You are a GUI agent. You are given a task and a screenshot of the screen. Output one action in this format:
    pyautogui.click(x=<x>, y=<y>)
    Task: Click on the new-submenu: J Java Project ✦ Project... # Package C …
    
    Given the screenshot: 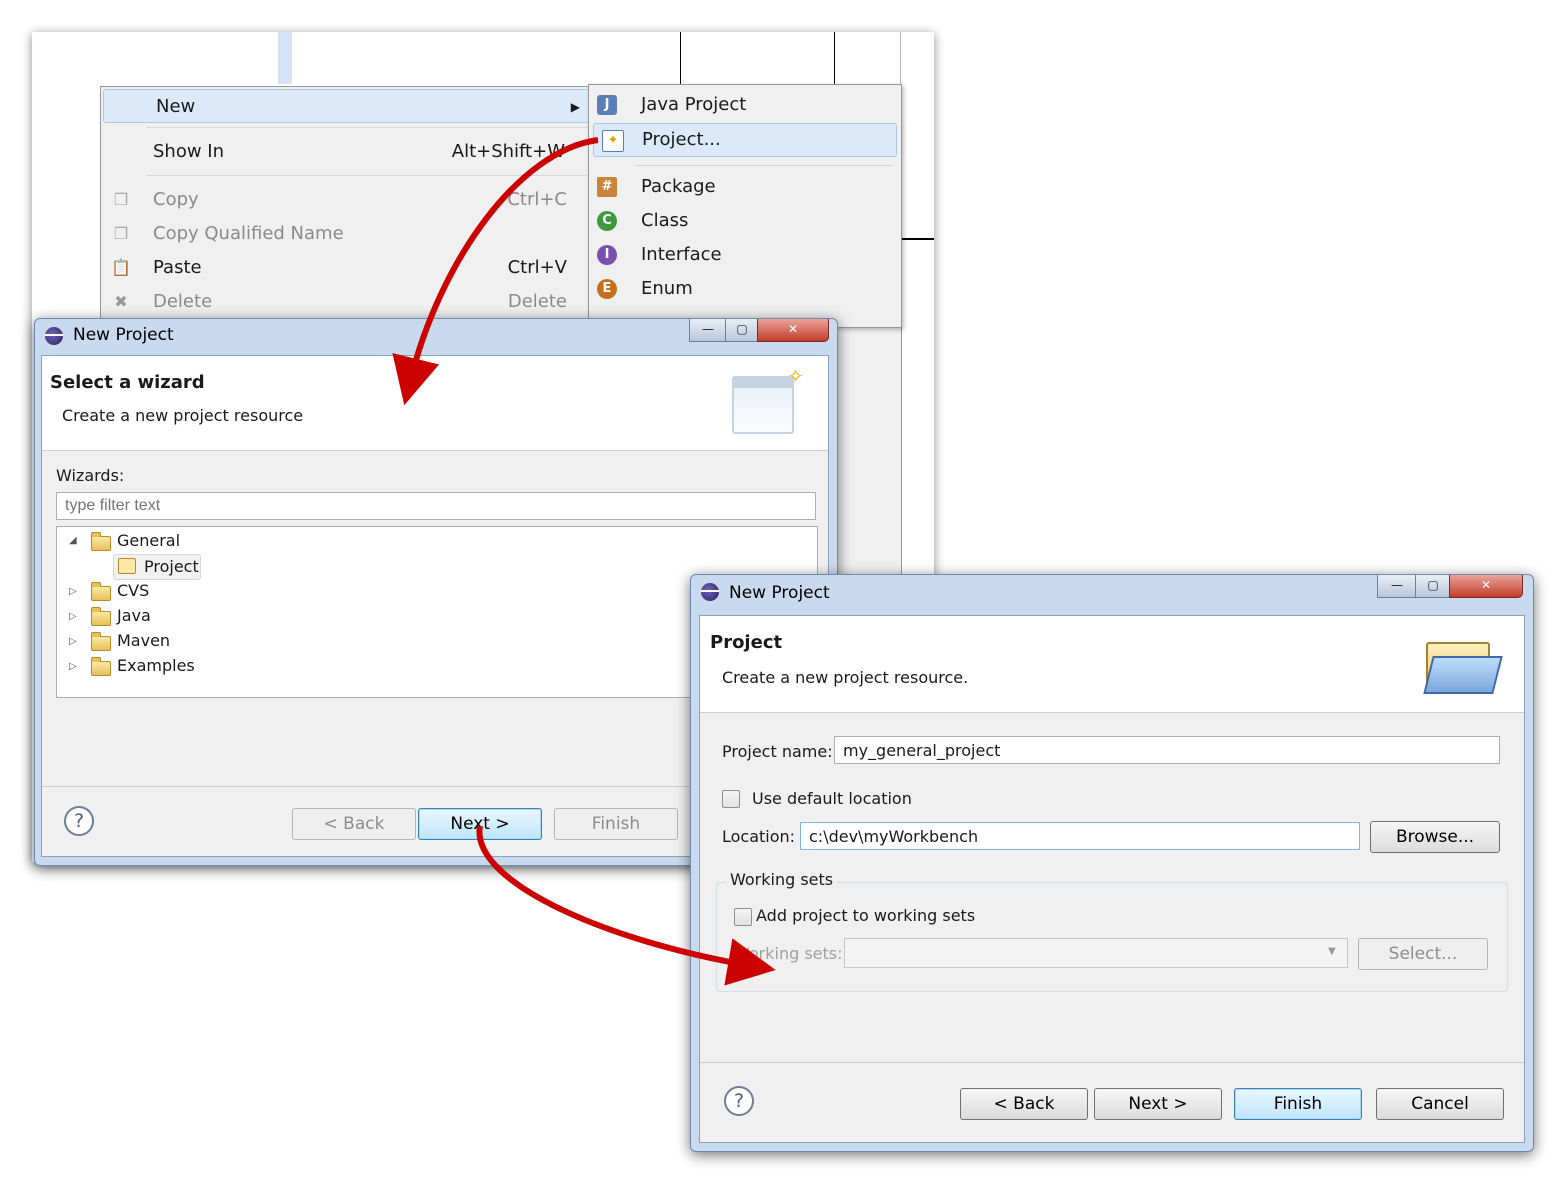 What is the action you would take?
    pyautogui.click(x=745, y=206)
    